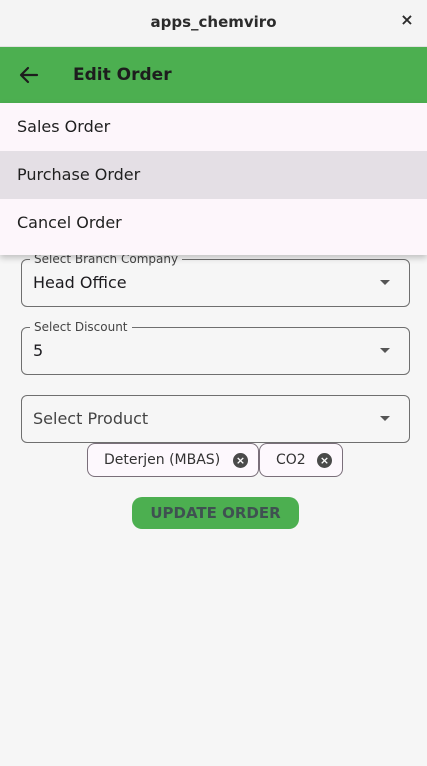  I want to click on page-title: Edit Order, so click(122, 75).